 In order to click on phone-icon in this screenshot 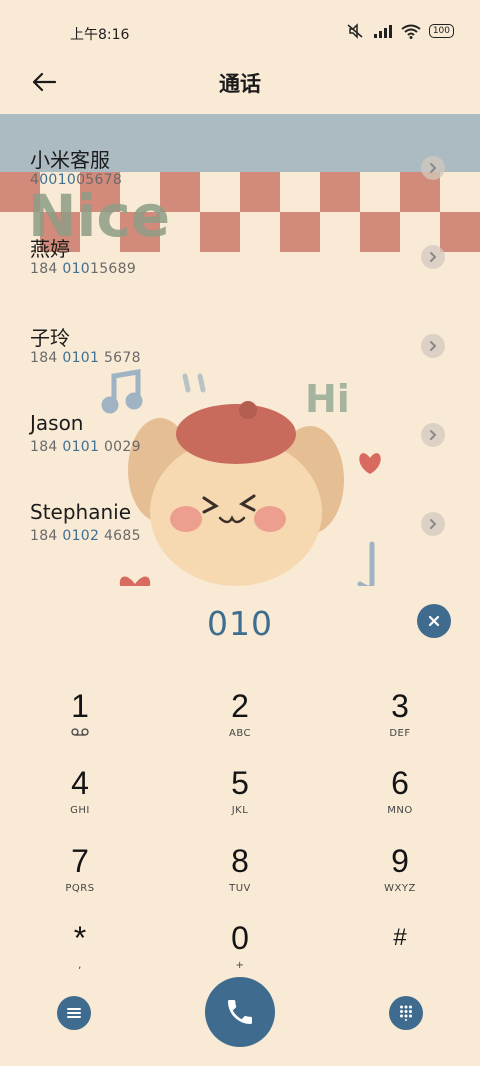, I will do `click(240, 1012)`.